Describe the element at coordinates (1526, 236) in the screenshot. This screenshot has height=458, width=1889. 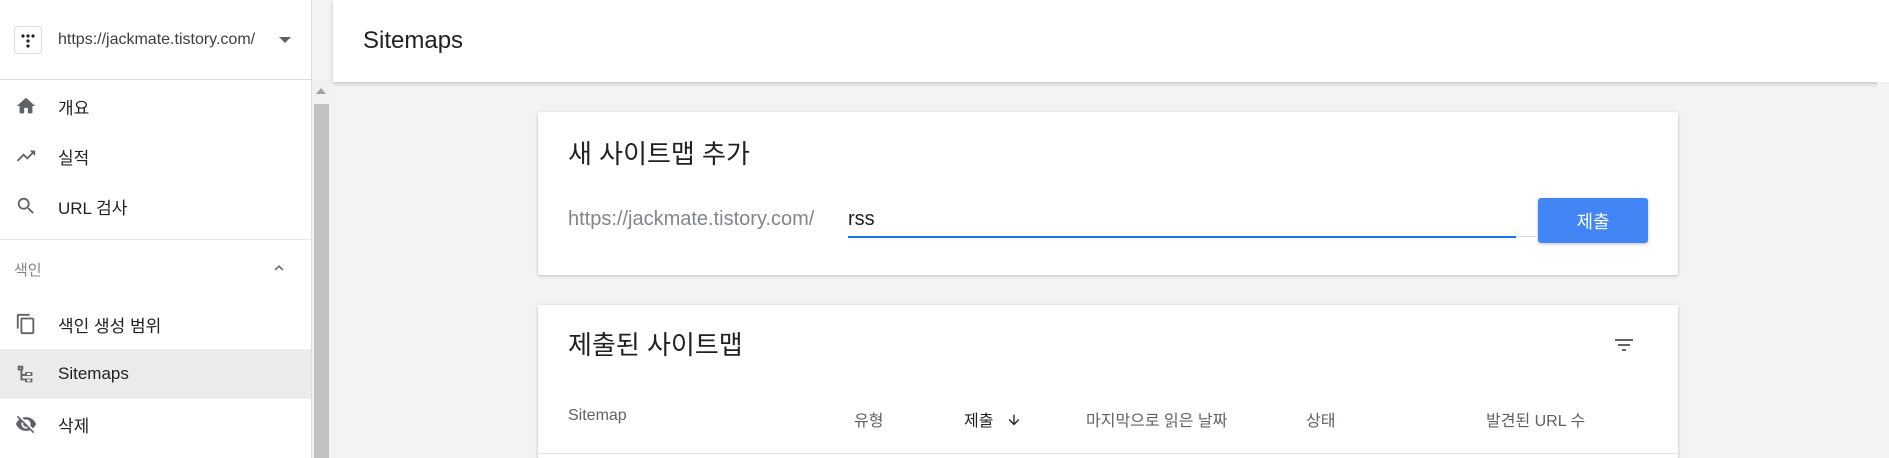
I see `input-underline` at that location.